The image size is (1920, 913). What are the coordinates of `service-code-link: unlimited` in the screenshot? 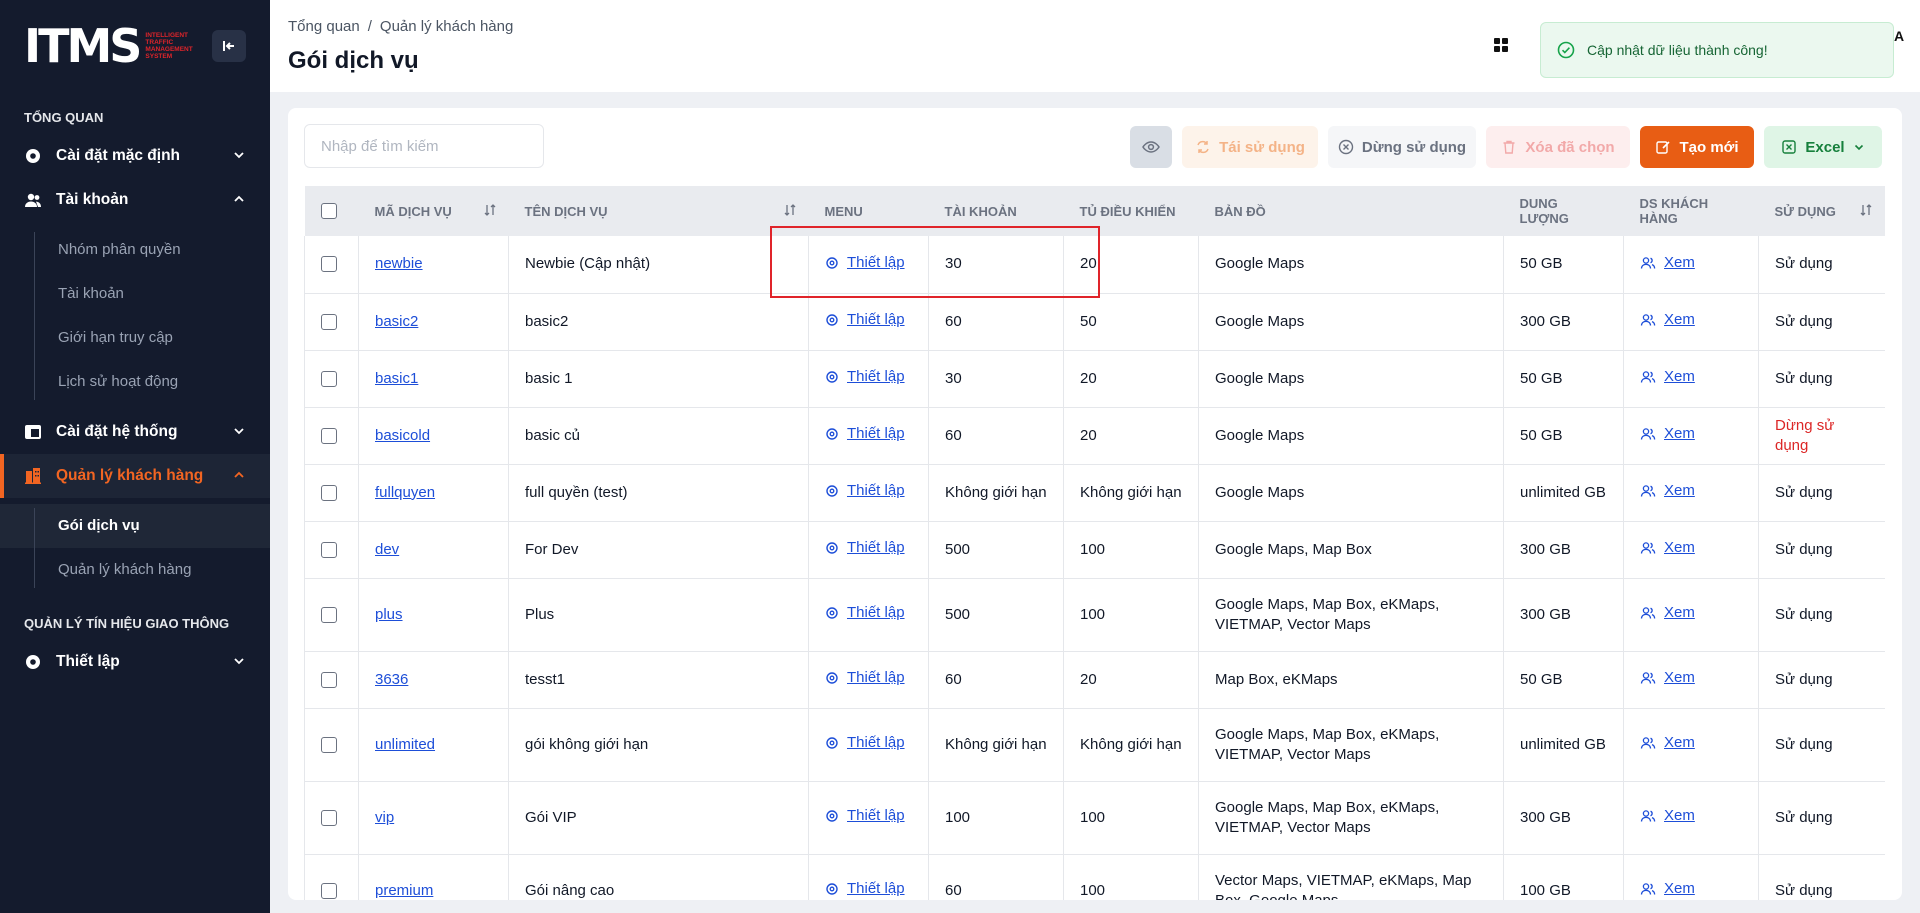 It's located at (405, 744).